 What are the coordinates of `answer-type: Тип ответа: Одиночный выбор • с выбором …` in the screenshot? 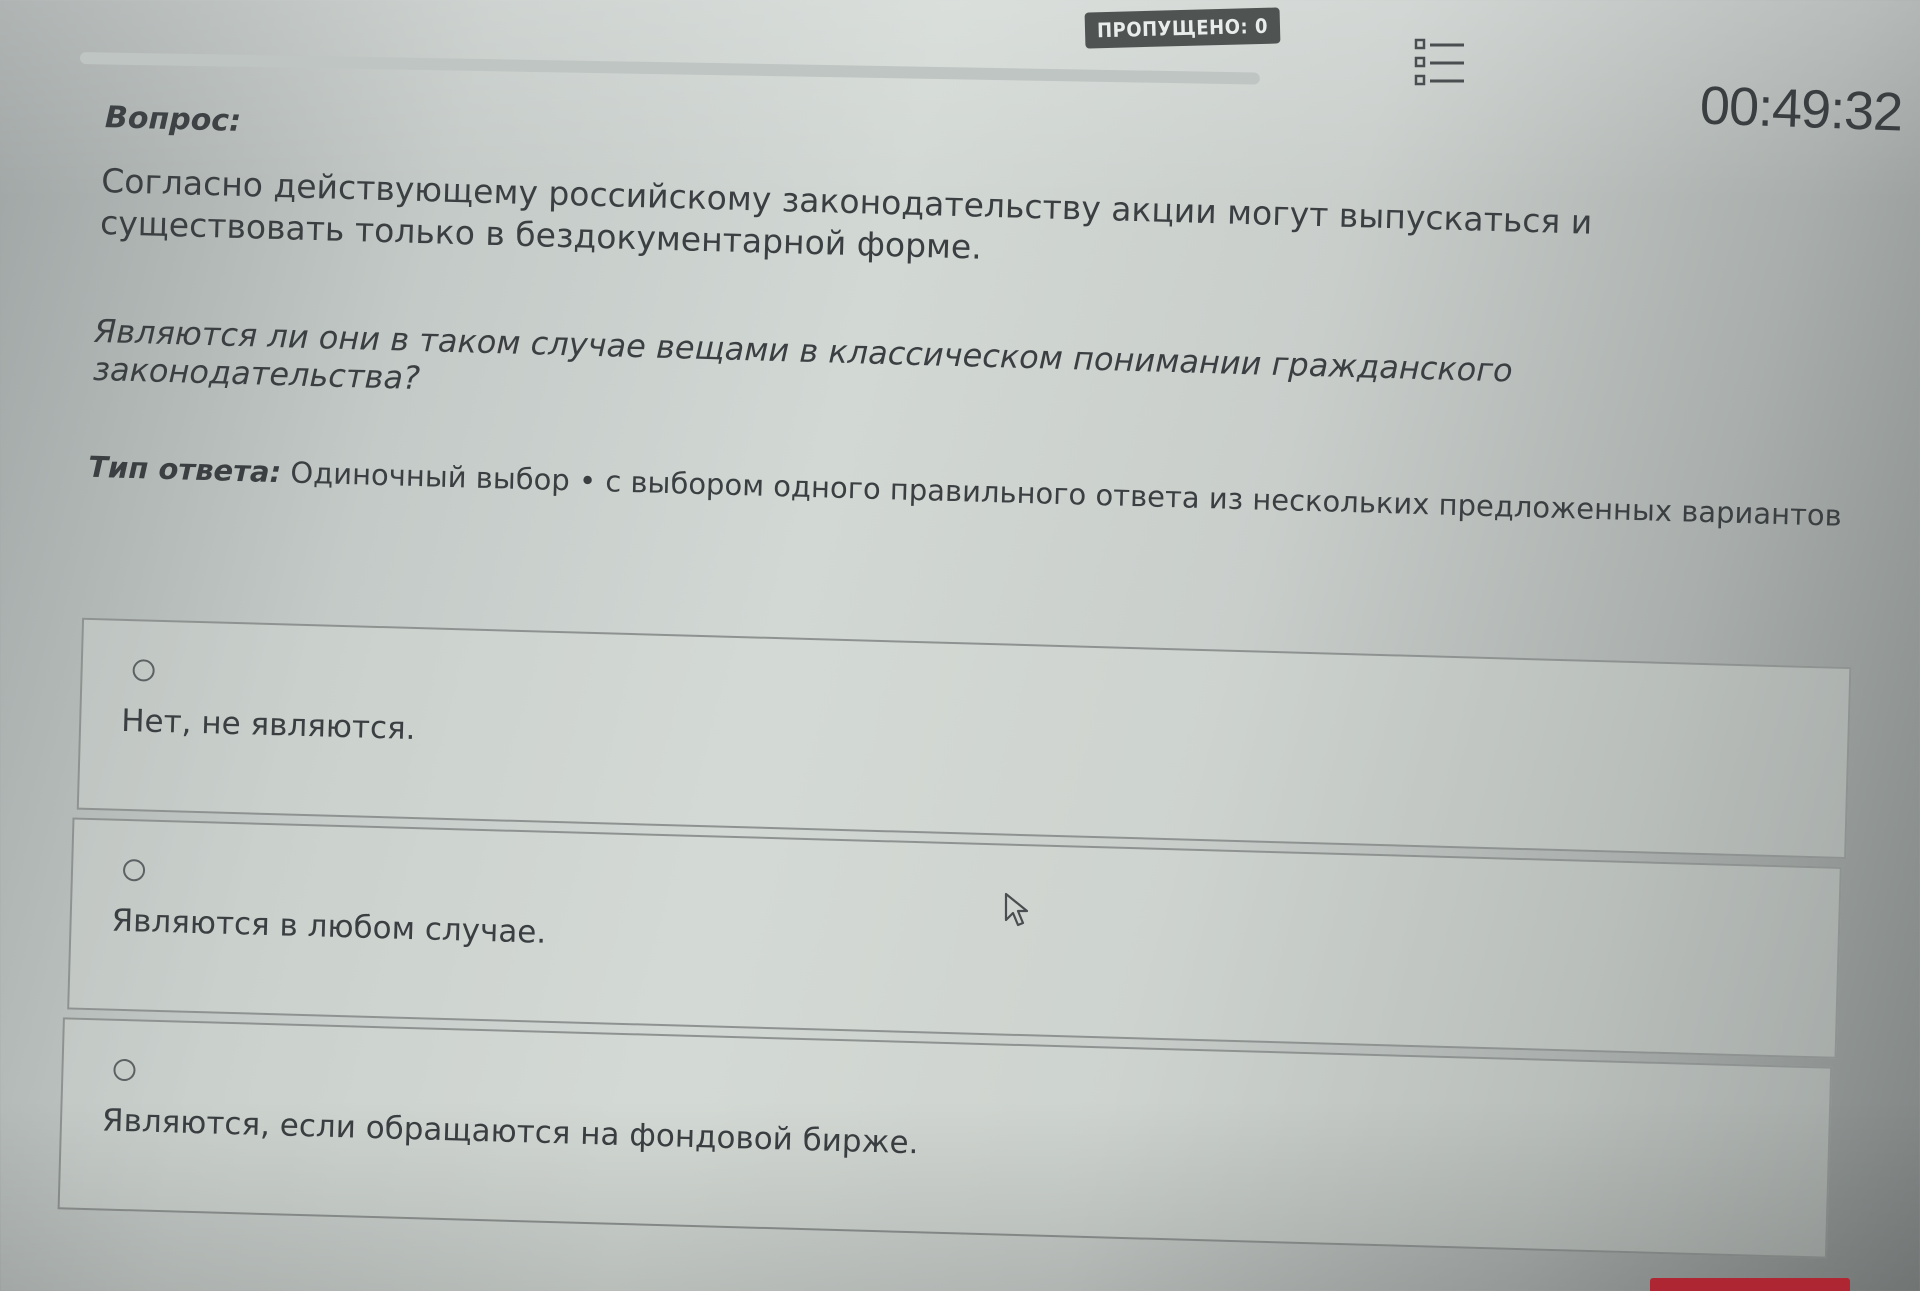 It's located at (964, 491).